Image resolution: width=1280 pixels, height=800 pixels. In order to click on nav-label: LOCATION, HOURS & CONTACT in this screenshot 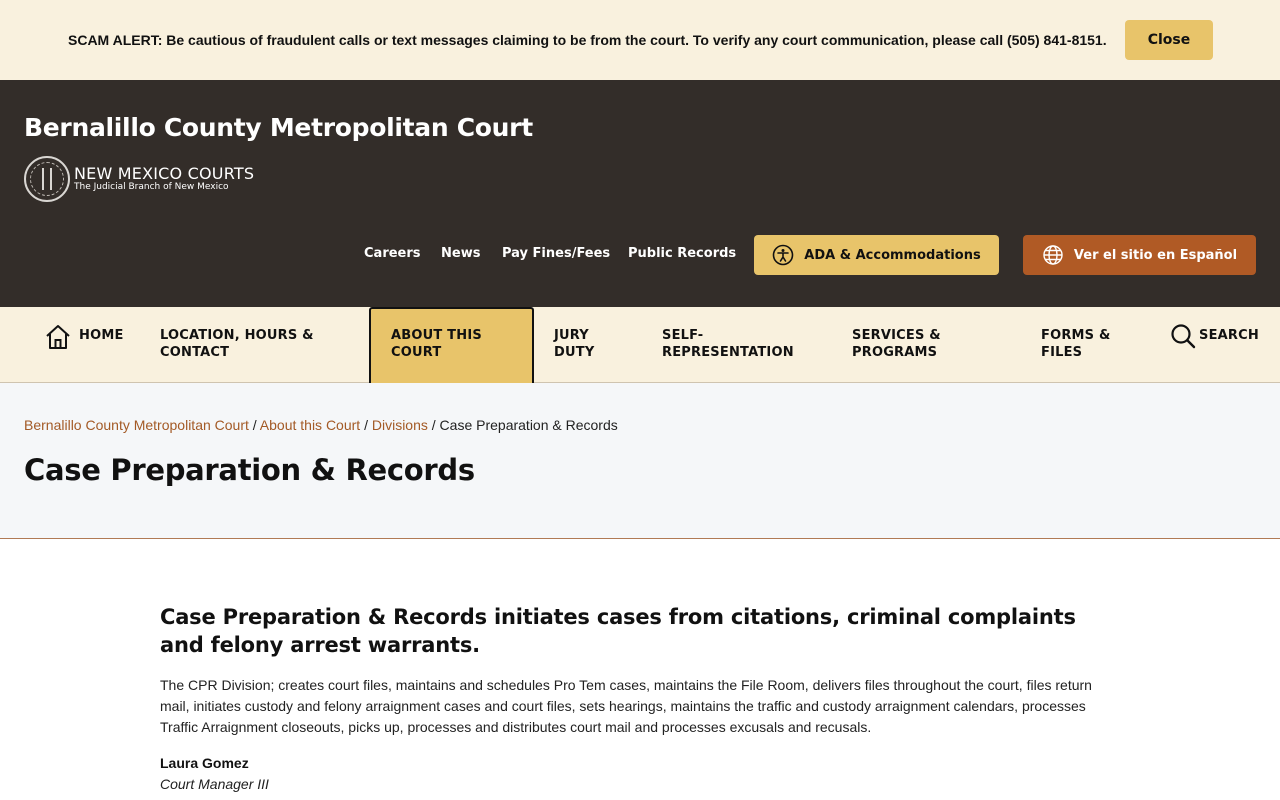, I will do `click(237, 344)`.